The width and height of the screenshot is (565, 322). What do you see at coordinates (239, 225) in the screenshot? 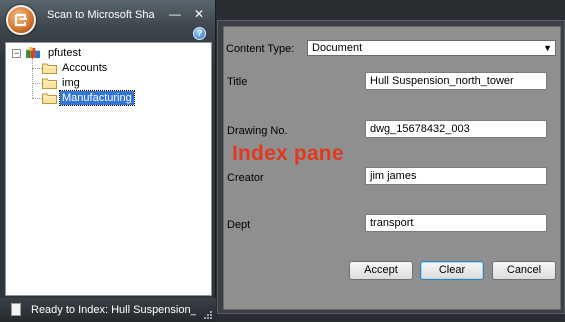
I see `dept-label: Dept` at bounding box center [239, 225].